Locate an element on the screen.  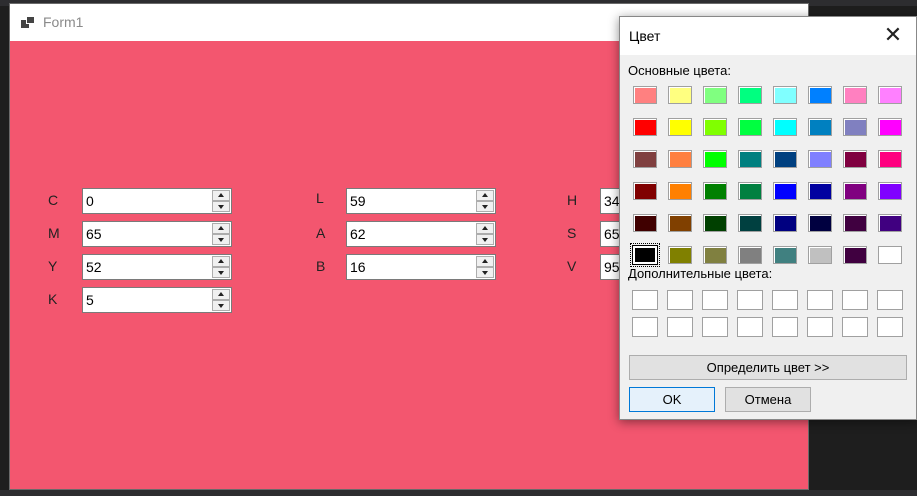
ok-button: OK is located at coordinates (672, 399).